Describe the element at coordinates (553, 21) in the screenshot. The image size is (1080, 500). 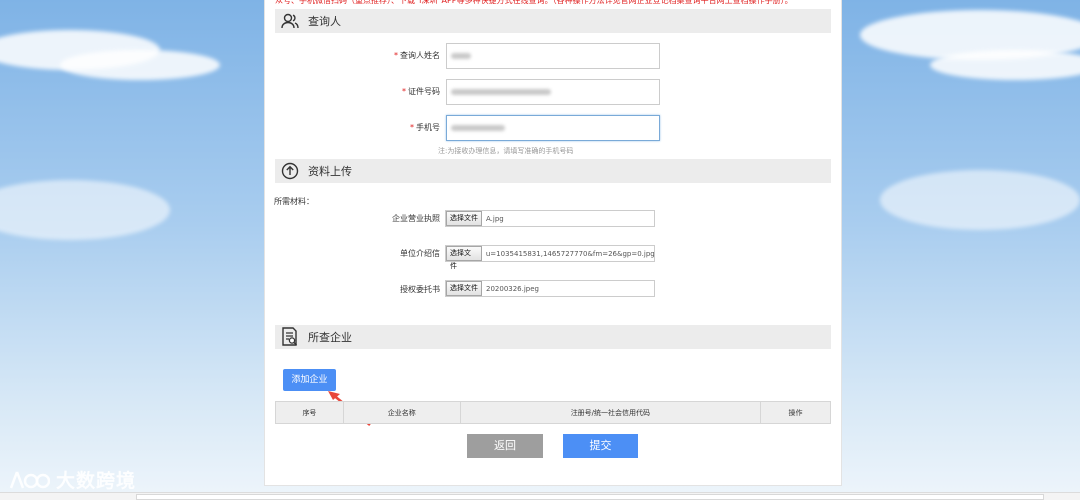
I see `section-header-inquirer: 查询人` at that location.